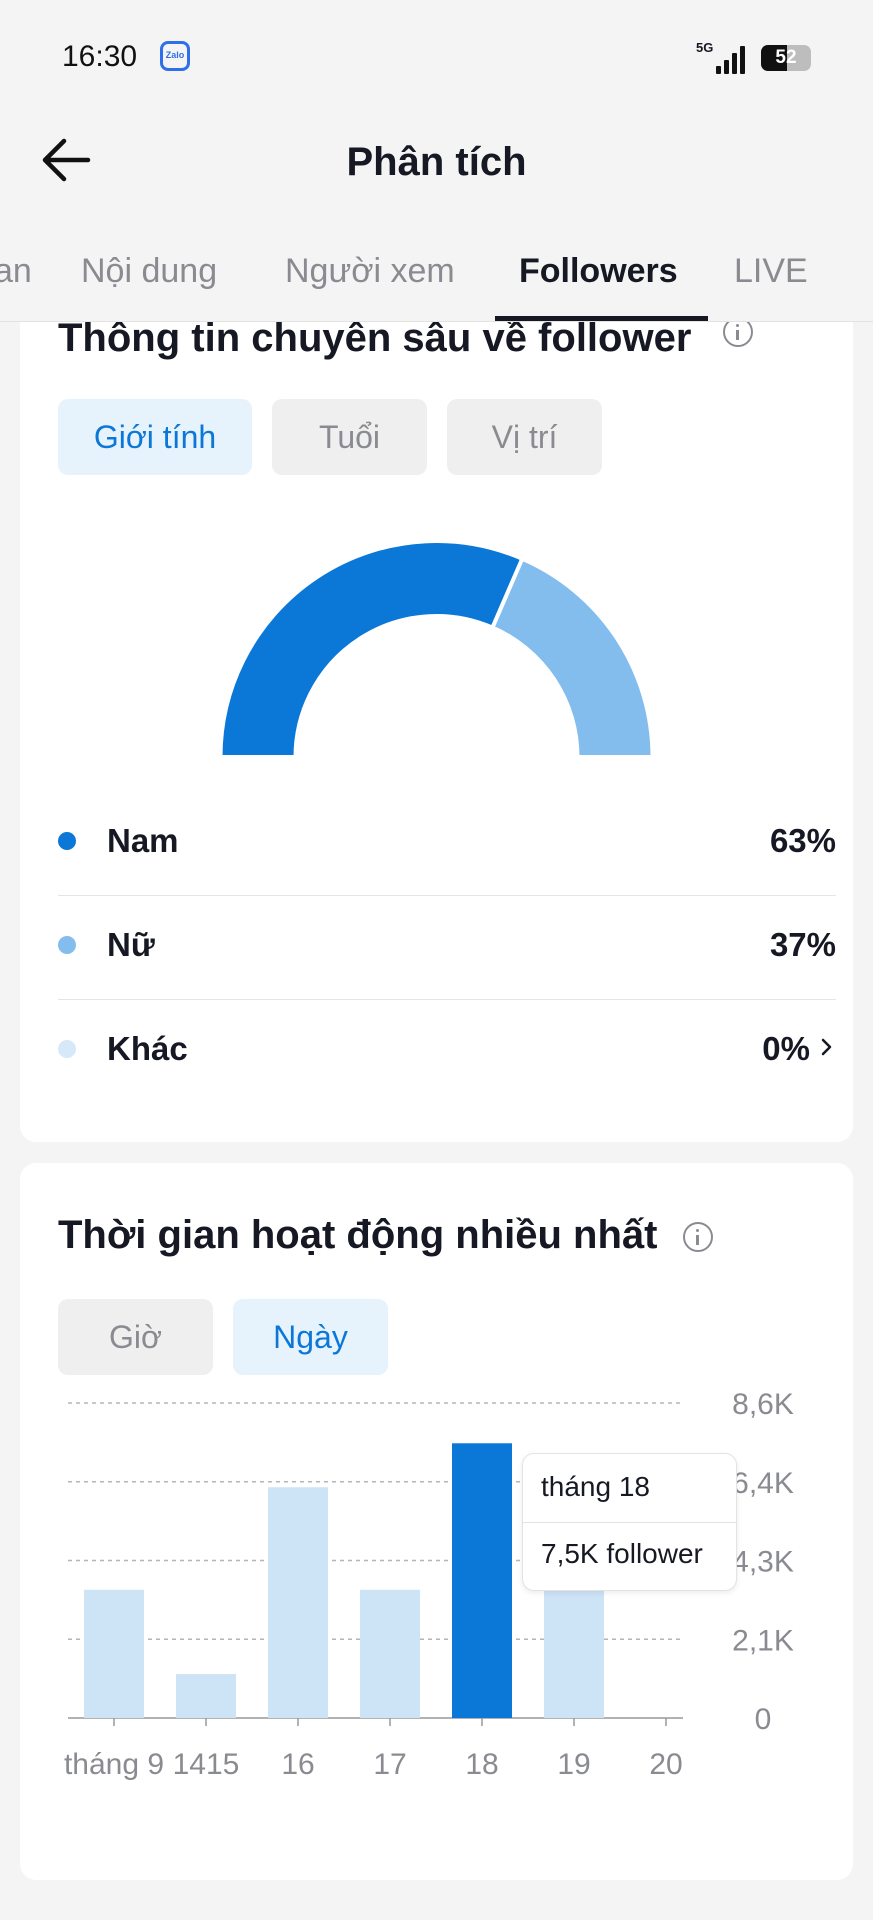  What do you see at coordinates (827, 1047) in the screenshot?
I see `chevron-right-icon` at bounding box center [827, 1047].